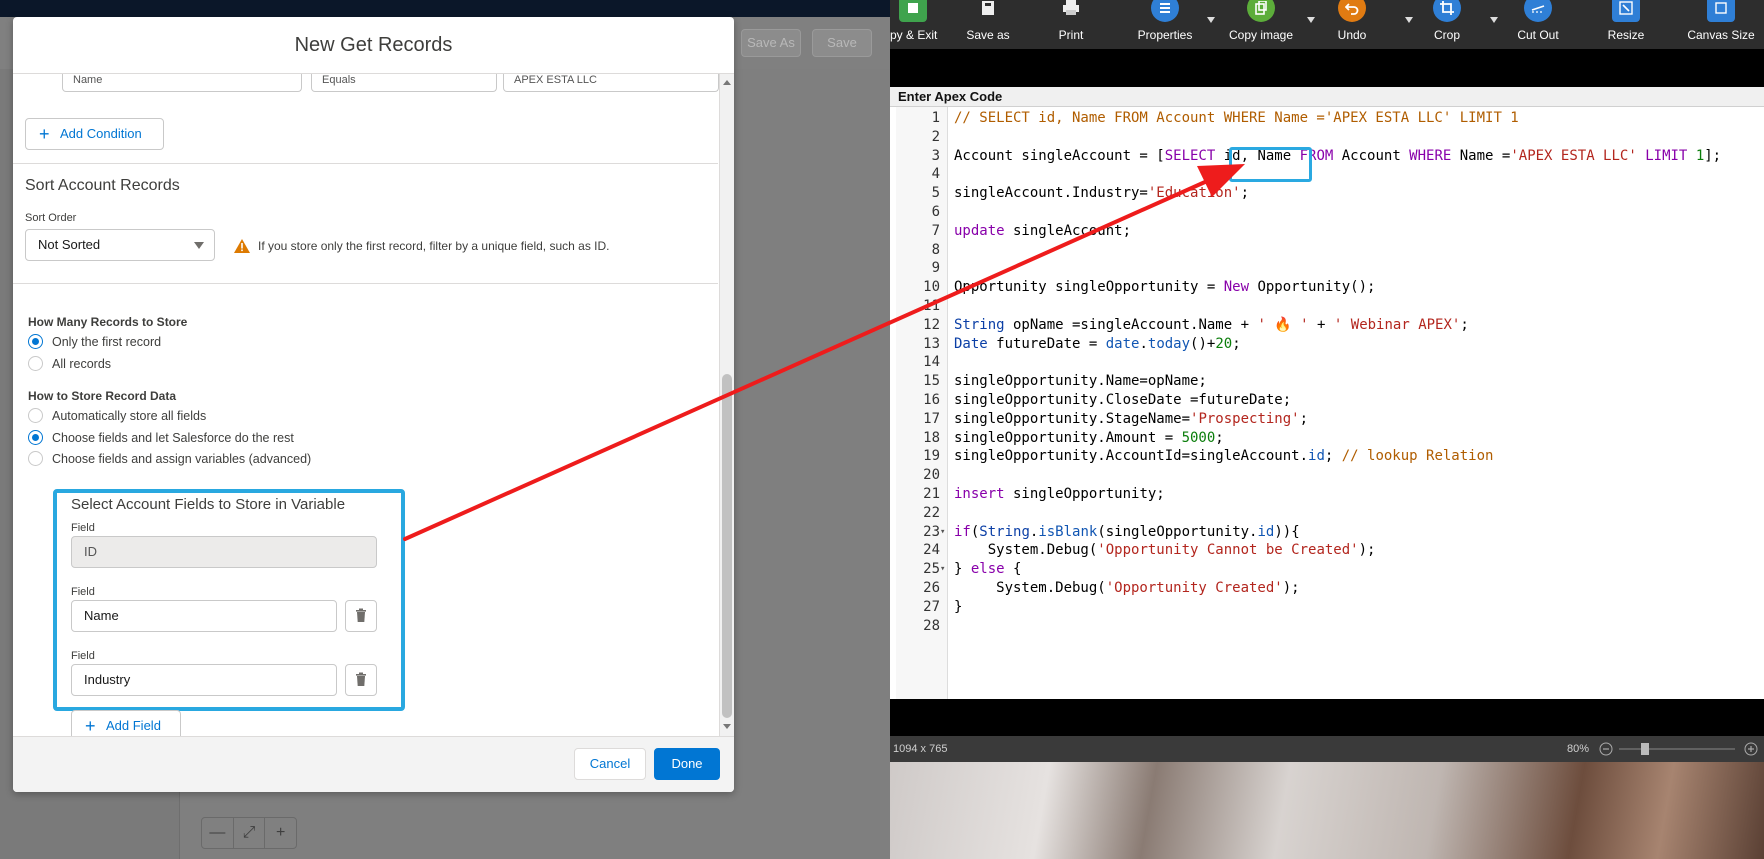  Describe the element at coordinates (1071, 24) in the screenshot. I see `print-button: Print` at that location.